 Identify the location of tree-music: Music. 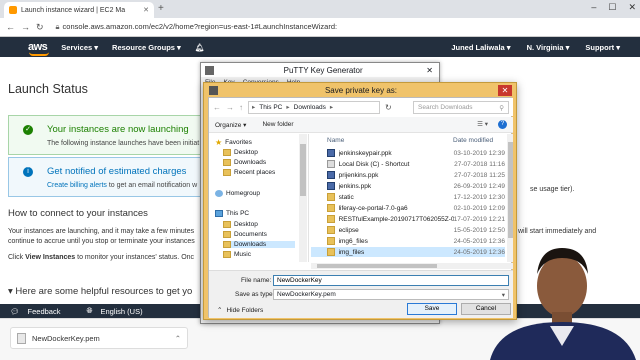
(237, 254).